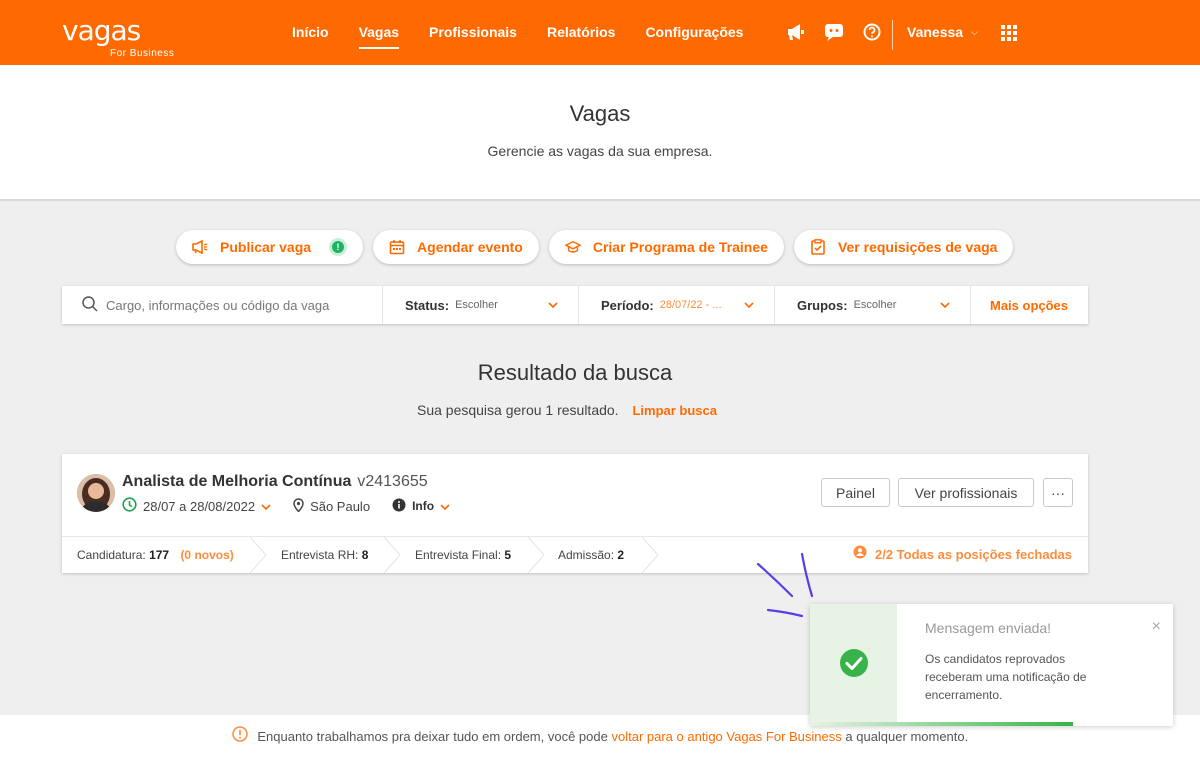 The height and width of the screenshot is (758, 1200). Describe the element at coordinates (470, 247) in the screenshot. I see `schedule-event-label: Agendar evento` at that location.